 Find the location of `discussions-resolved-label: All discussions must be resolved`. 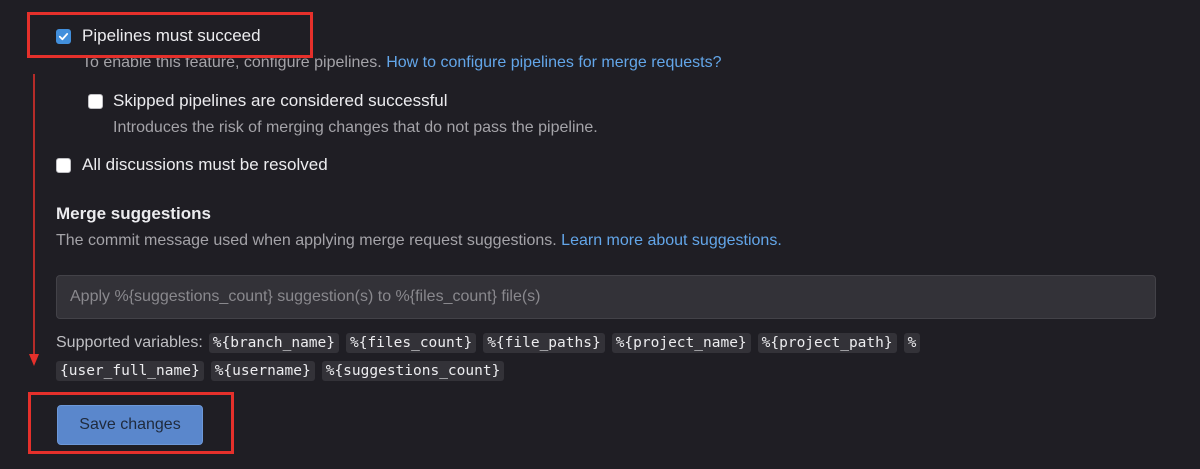

discussions-resolved-label: All discussions must be resolved is located at coordinates (205, 165).